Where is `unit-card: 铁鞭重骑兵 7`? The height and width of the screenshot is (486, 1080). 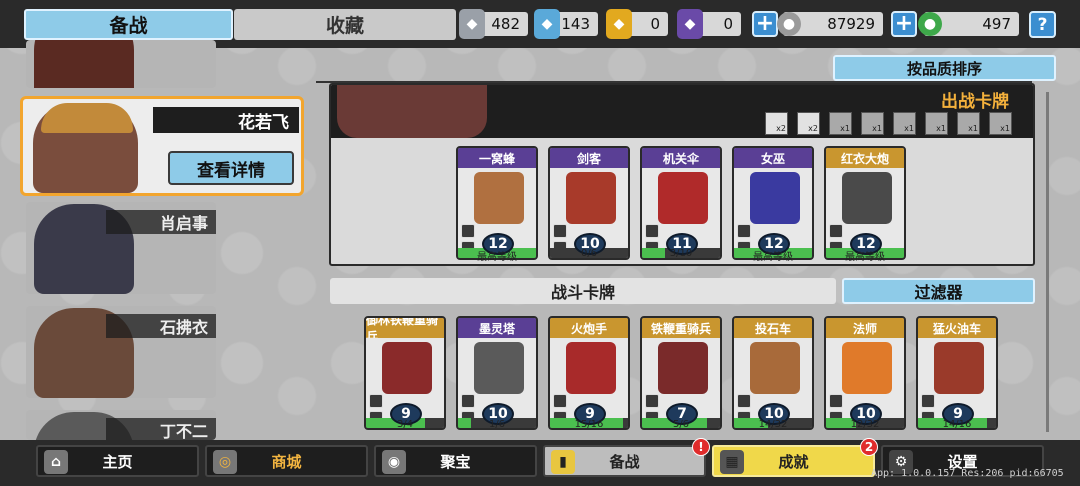
unit-card: 铁鞭重骑兵 7 is located at coordinates (681, 373).